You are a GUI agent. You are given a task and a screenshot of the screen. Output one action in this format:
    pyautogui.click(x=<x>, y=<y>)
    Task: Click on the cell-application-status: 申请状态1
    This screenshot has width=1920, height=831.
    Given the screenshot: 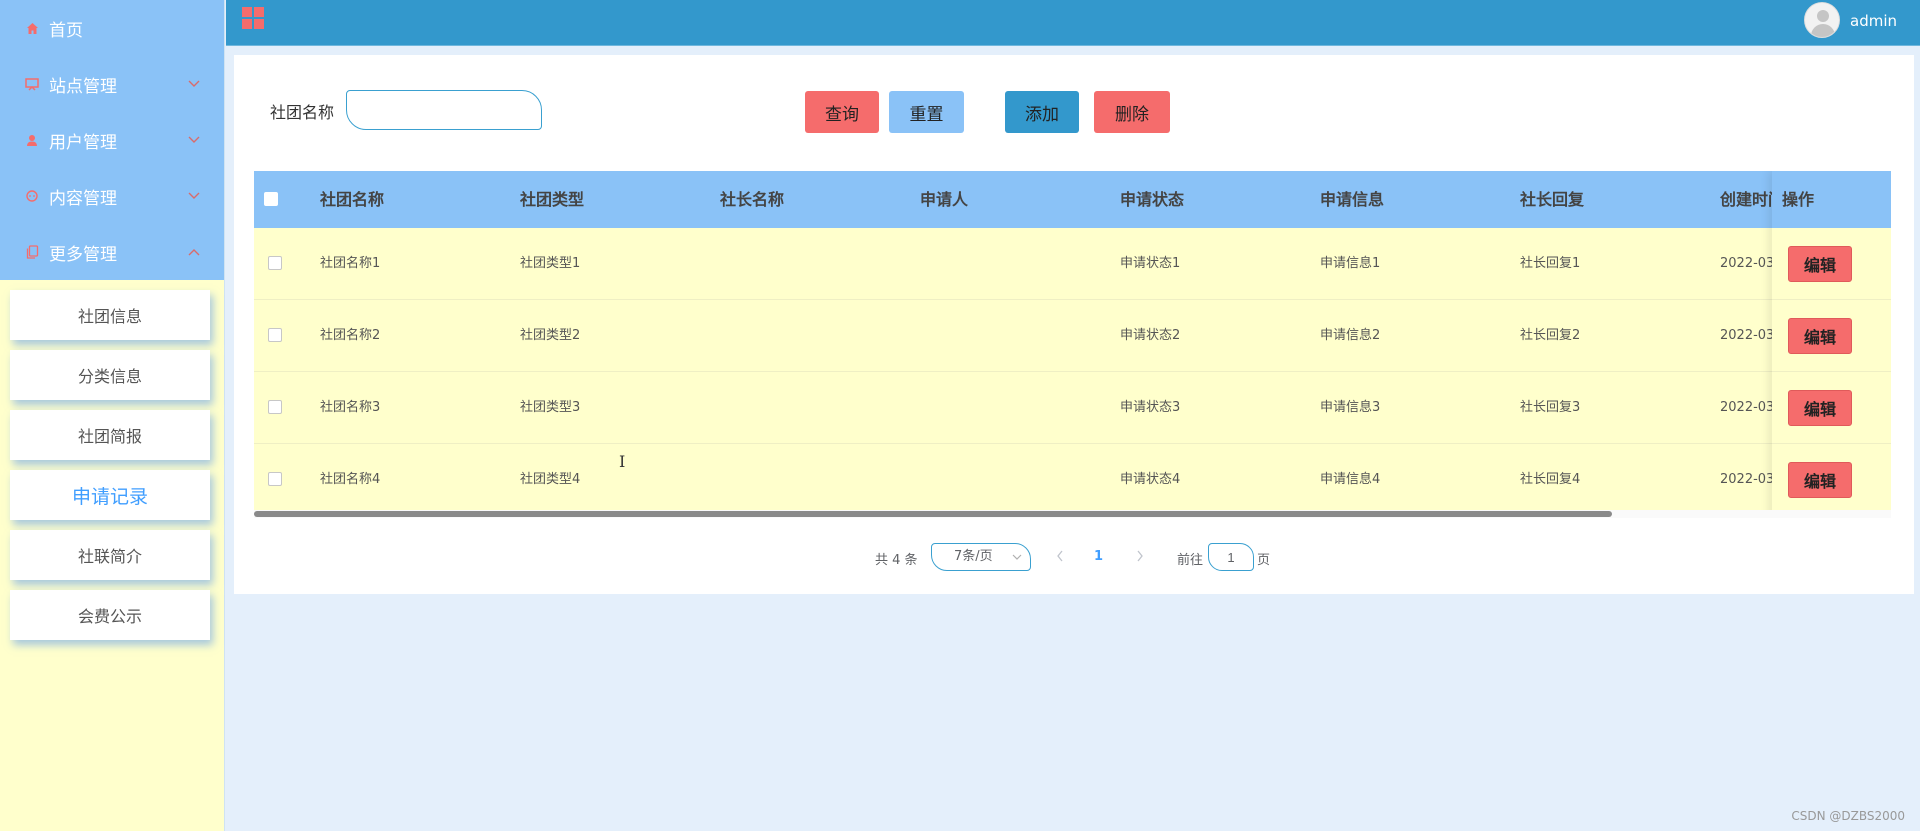 What is the action you would take?
    pyautogui.click(x=1150, y=263)
    